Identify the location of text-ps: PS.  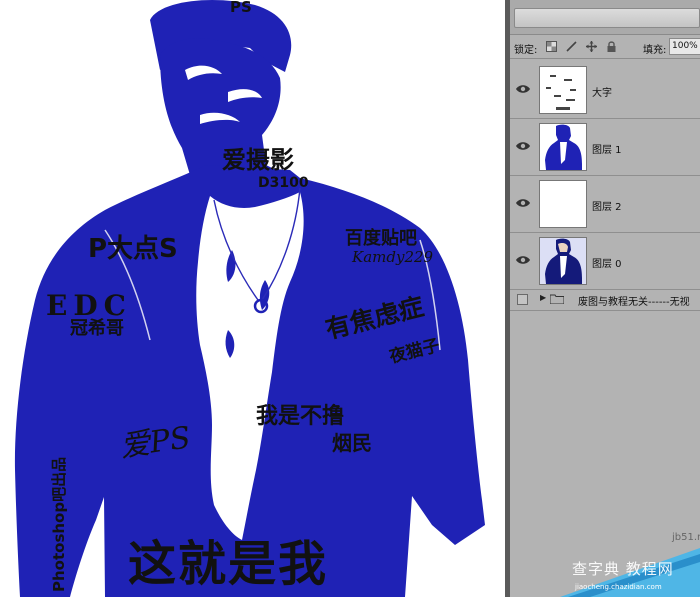
(241, 8).